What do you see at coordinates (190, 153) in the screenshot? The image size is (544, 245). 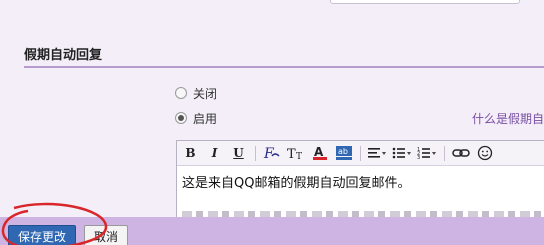 I see `bold-button: B` at bounding box center [190, 153].